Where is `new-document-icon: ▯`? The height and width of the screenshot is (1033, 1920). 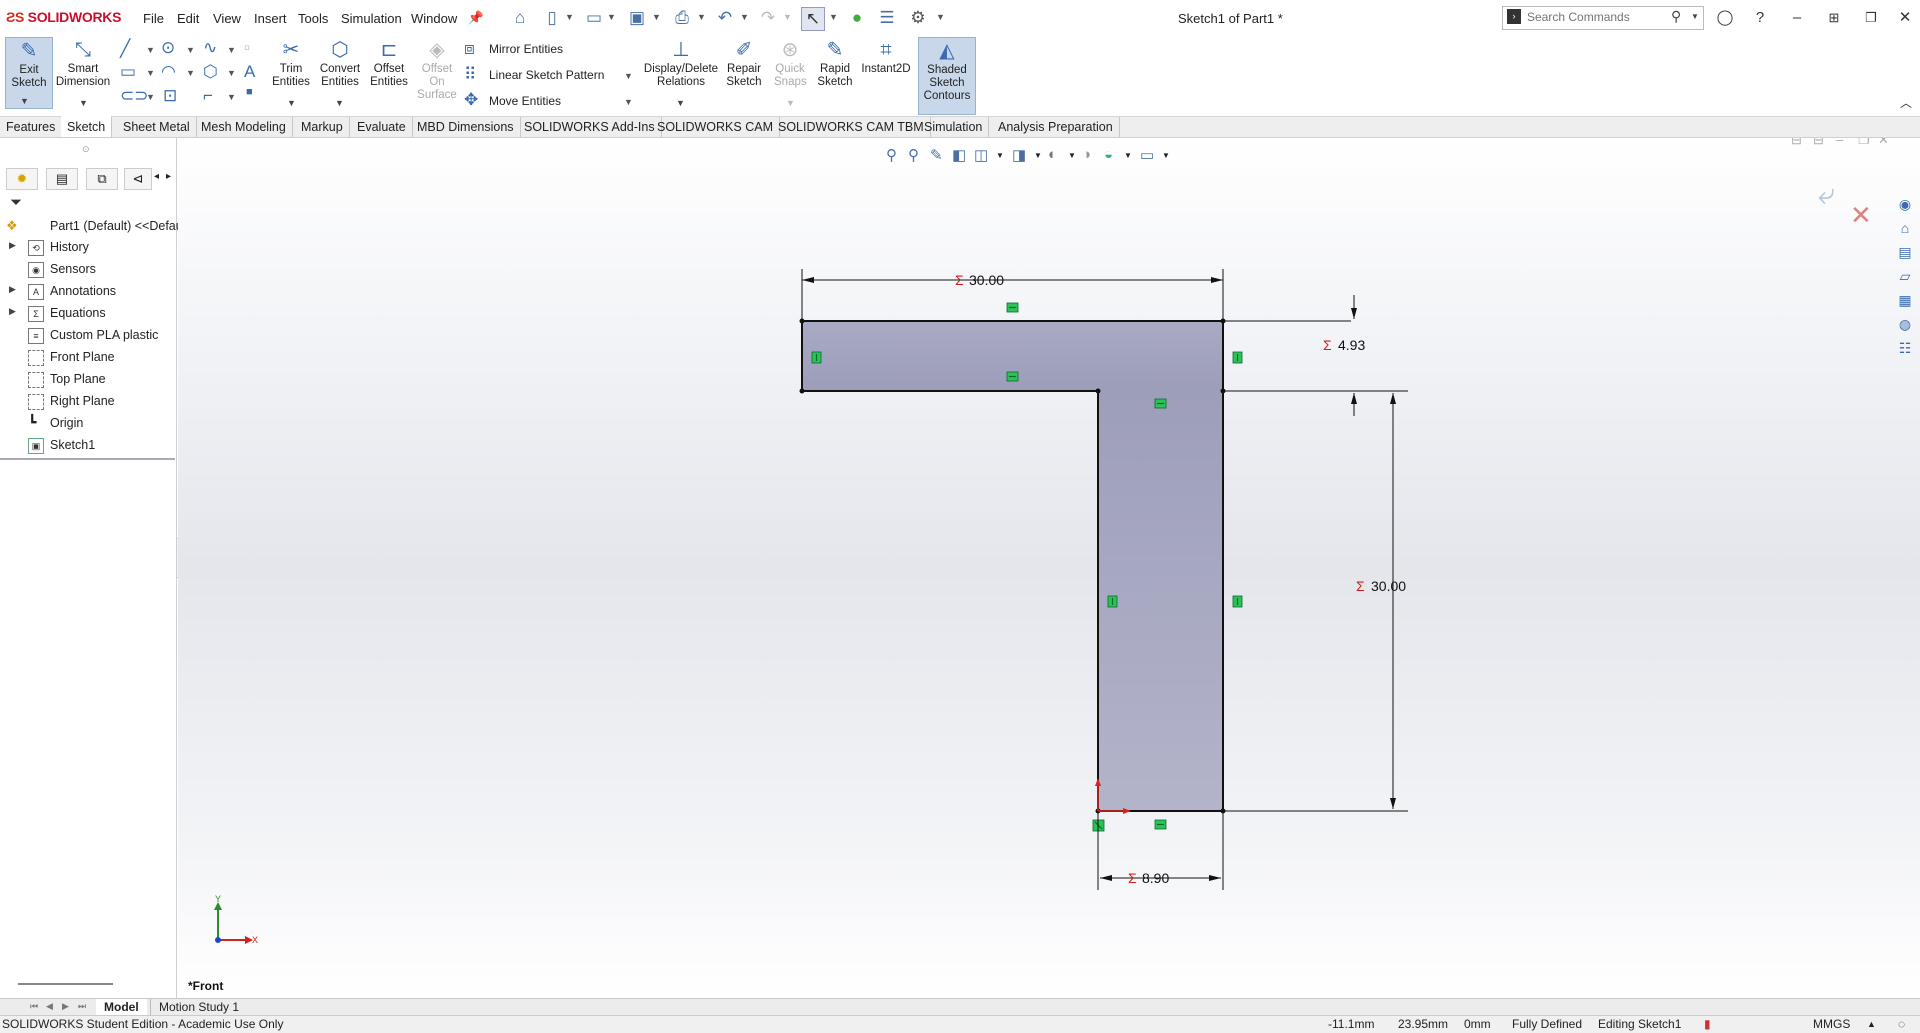 new-document-icon: ▯ is located at coordinates (552, 18).